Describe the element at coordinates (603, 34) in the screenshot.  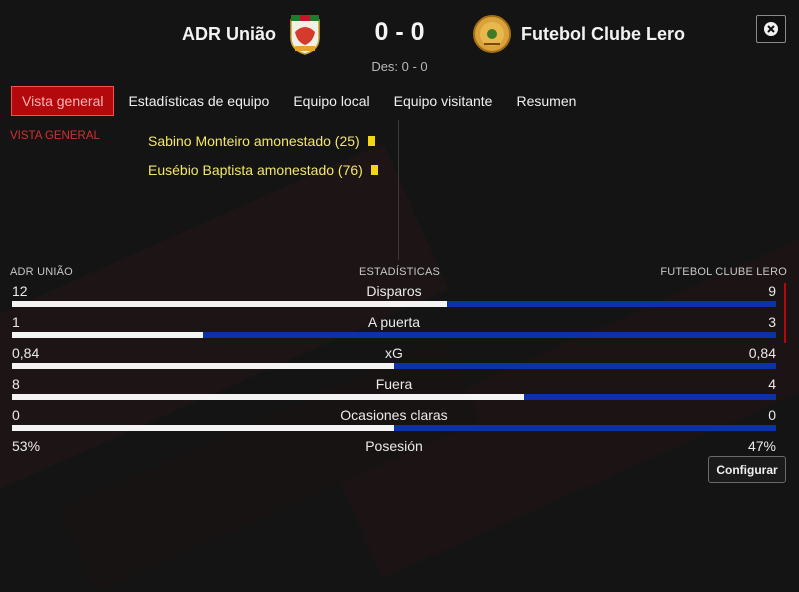
I see `away-team-name: Futebol Clube Lero` at that location.